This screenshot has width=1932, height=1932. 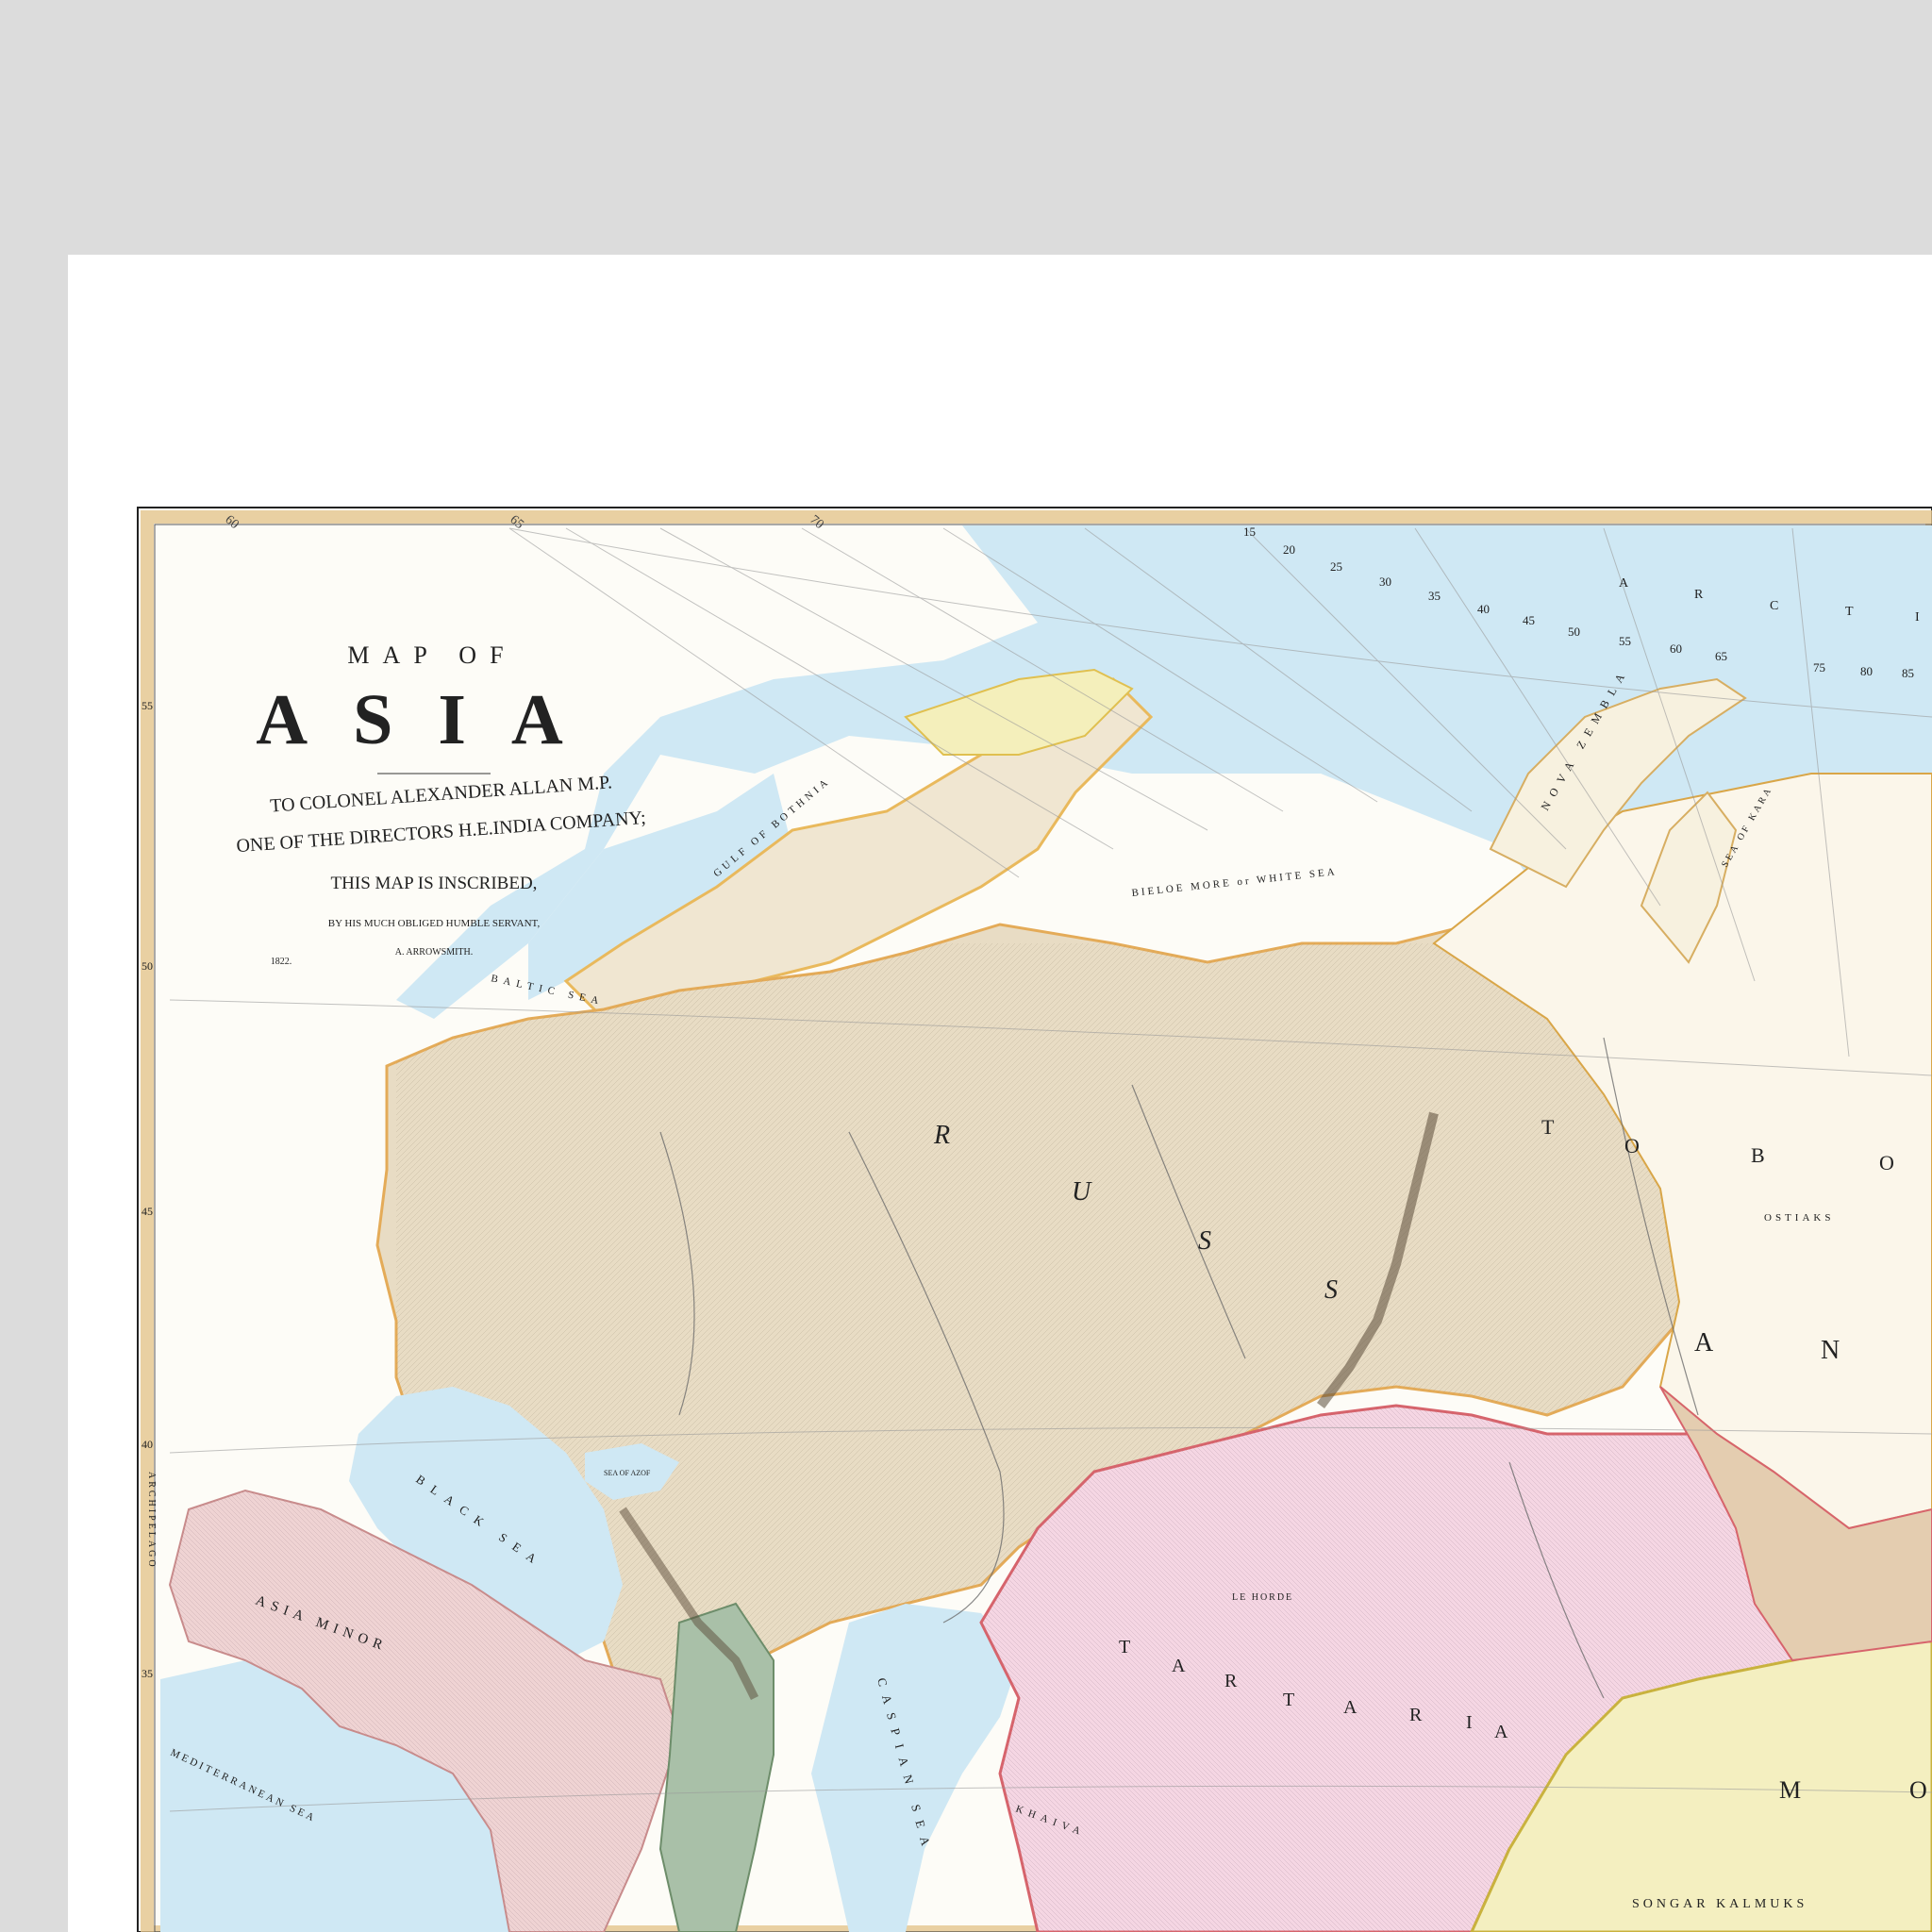 I want to click on russia-label-r: R, so click(x=942, y=1135).